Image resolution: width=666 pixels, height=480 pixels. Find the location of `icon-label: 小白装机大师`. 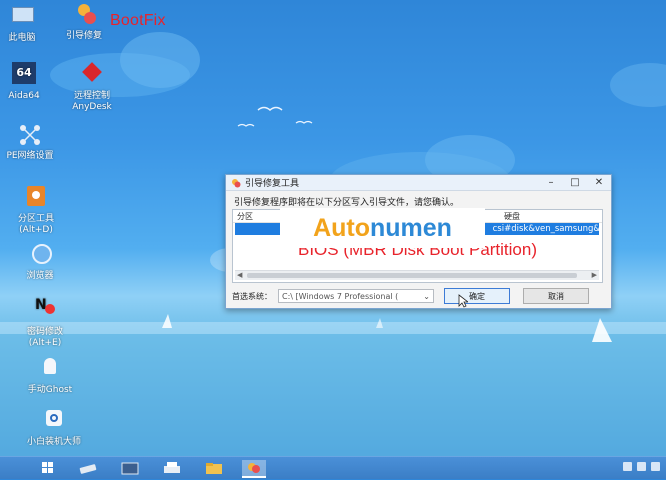

icon-label: 小白装机大师 is located at coordinates (53, 442).